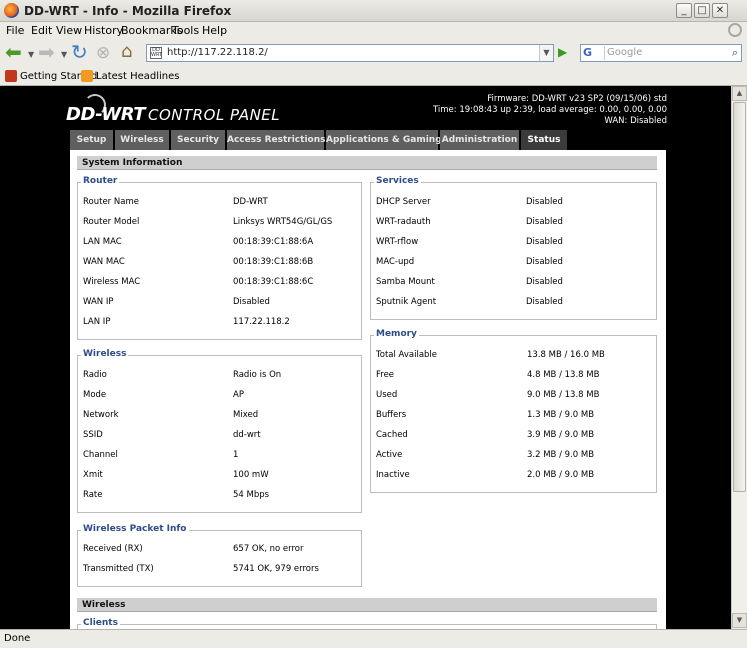 The width and height of the screenshot is (747, 648). What do you see at coordinates (126, 52) in the screenshot?
I see `home-icon: ⌂` at bounding box center [126, 52].